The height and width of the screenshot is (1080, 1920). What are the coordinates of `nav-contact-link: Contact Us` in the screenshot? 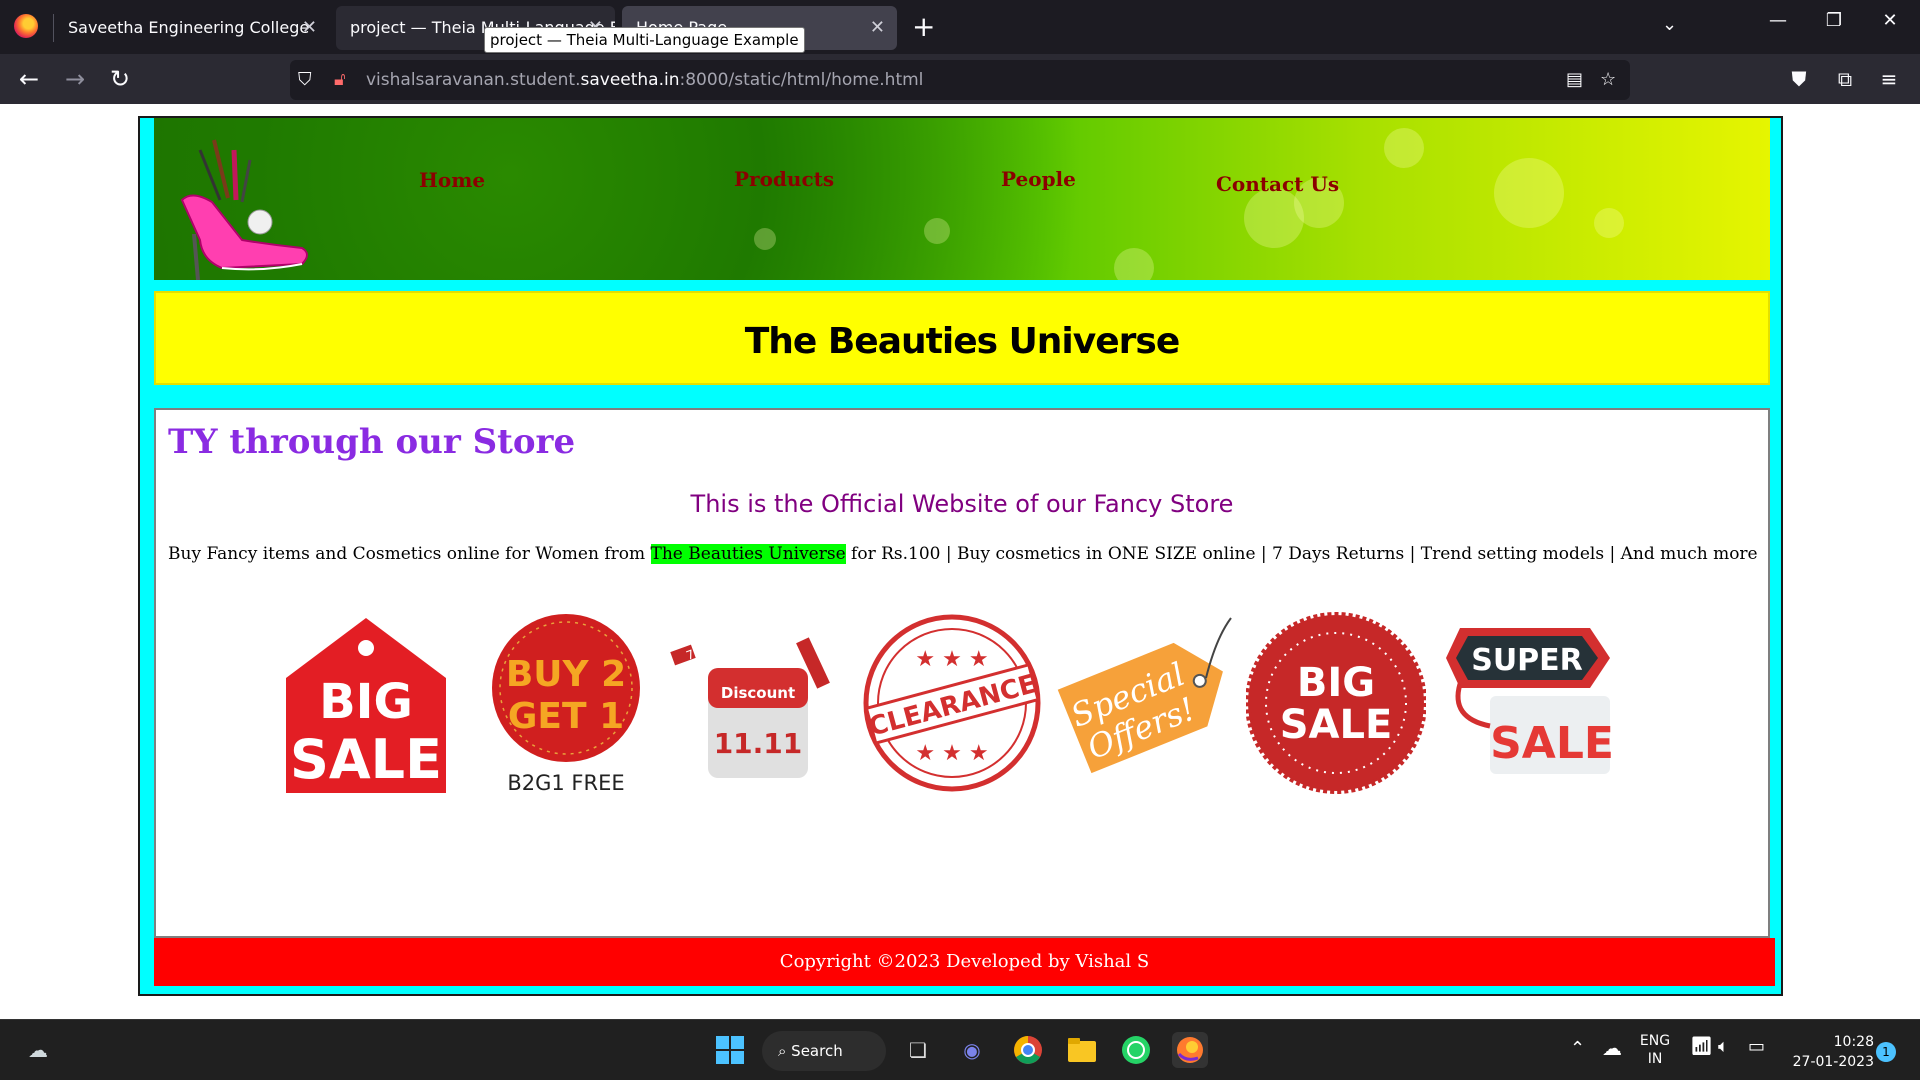 It's located at (1277, 184).